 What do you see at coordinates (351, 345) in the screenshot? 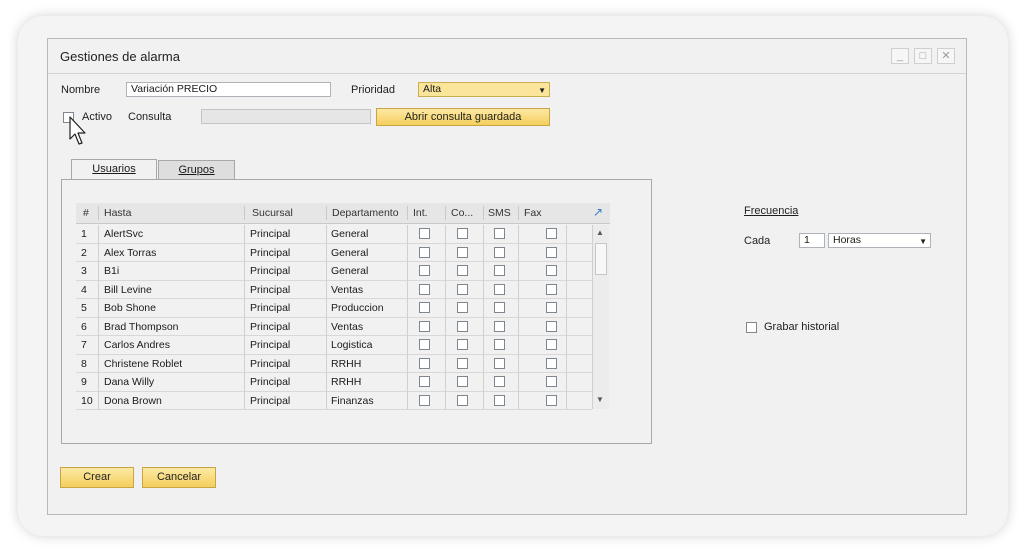
I see `cell-departamento: Logistica` at bounding box center [351, 345].